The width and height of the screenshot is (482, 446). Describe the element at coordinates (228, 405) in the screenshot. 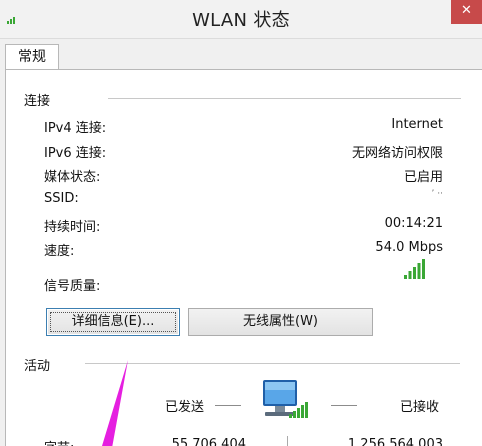

I see `sent-dash` at that location.